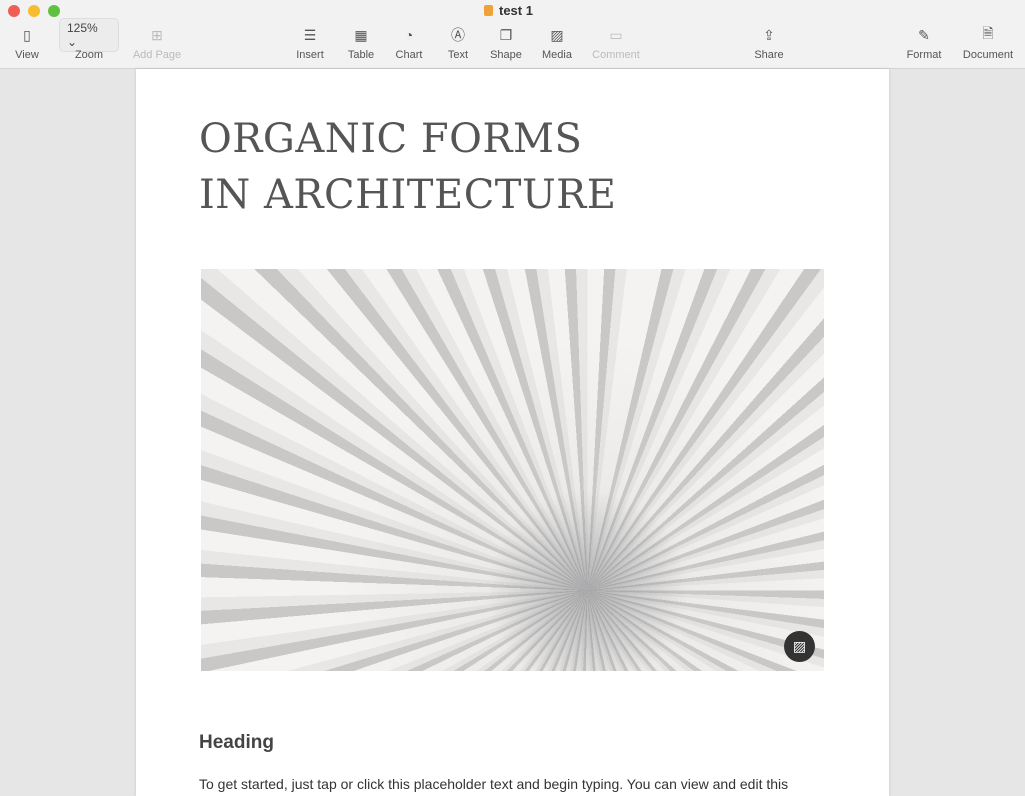 The width and height of the screenshot is (1025, 796). I want to click on chart-label: Chart, so click(409, 55).